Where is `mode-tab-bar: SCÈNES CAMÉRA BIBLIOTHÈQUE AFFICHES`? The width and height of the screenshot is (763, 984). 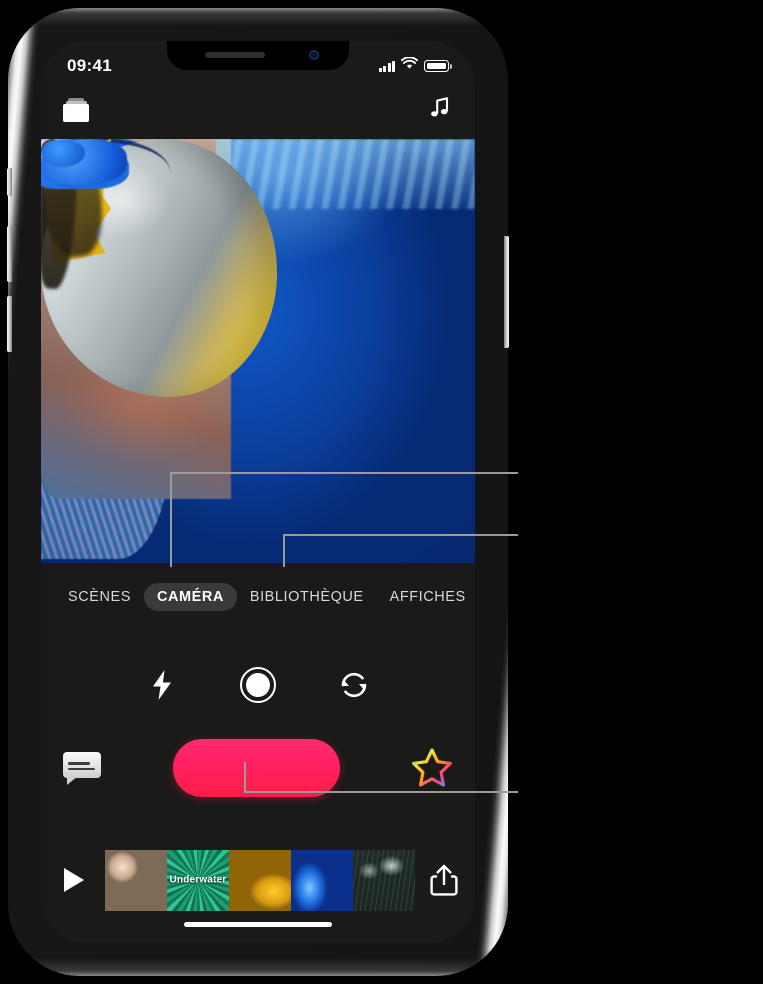
mode-tab-bar: SCÈNES CAMÉRA BIBLIOTHÈQUE AFFICHES is located at coordinates (258, 597).